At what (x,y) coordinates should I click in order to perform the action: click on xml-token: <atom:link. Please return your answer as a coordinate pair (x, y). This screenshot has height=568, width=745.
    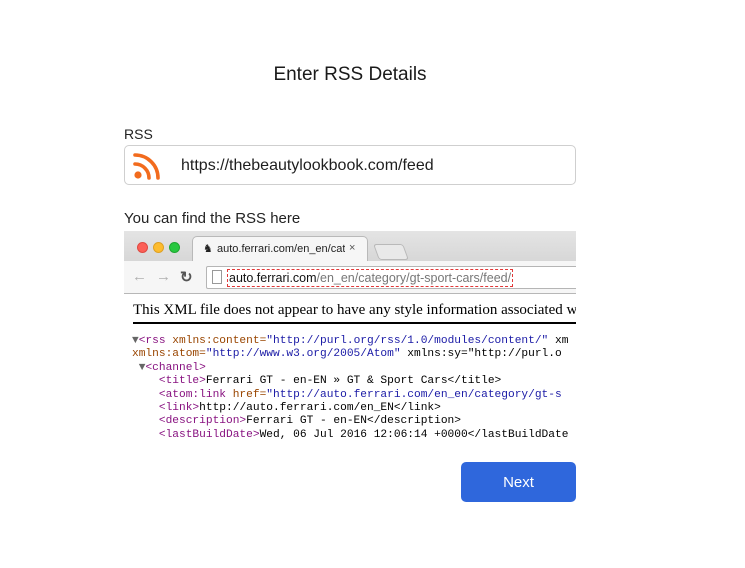
    Looking at the image, I should click on (195, 394).